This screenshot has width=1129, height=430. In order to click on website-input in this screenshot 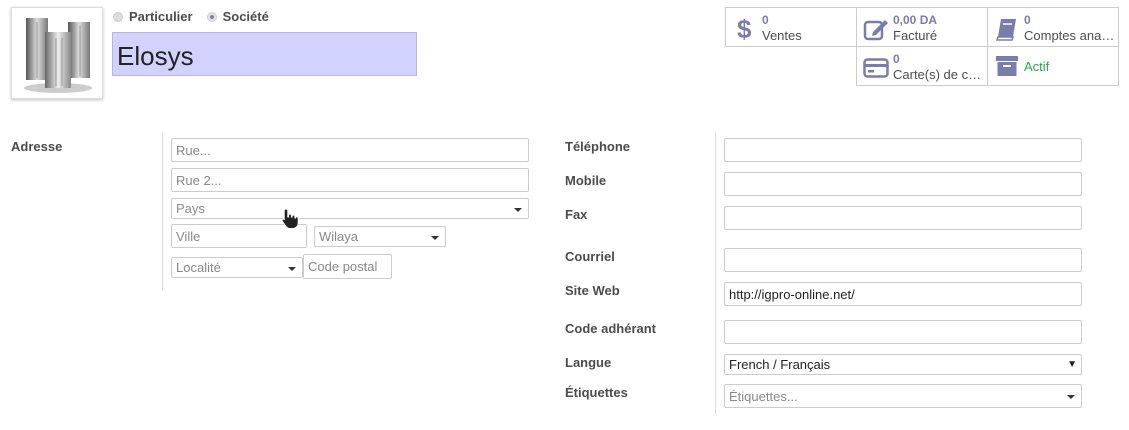, I will do `click(903, 294)`.